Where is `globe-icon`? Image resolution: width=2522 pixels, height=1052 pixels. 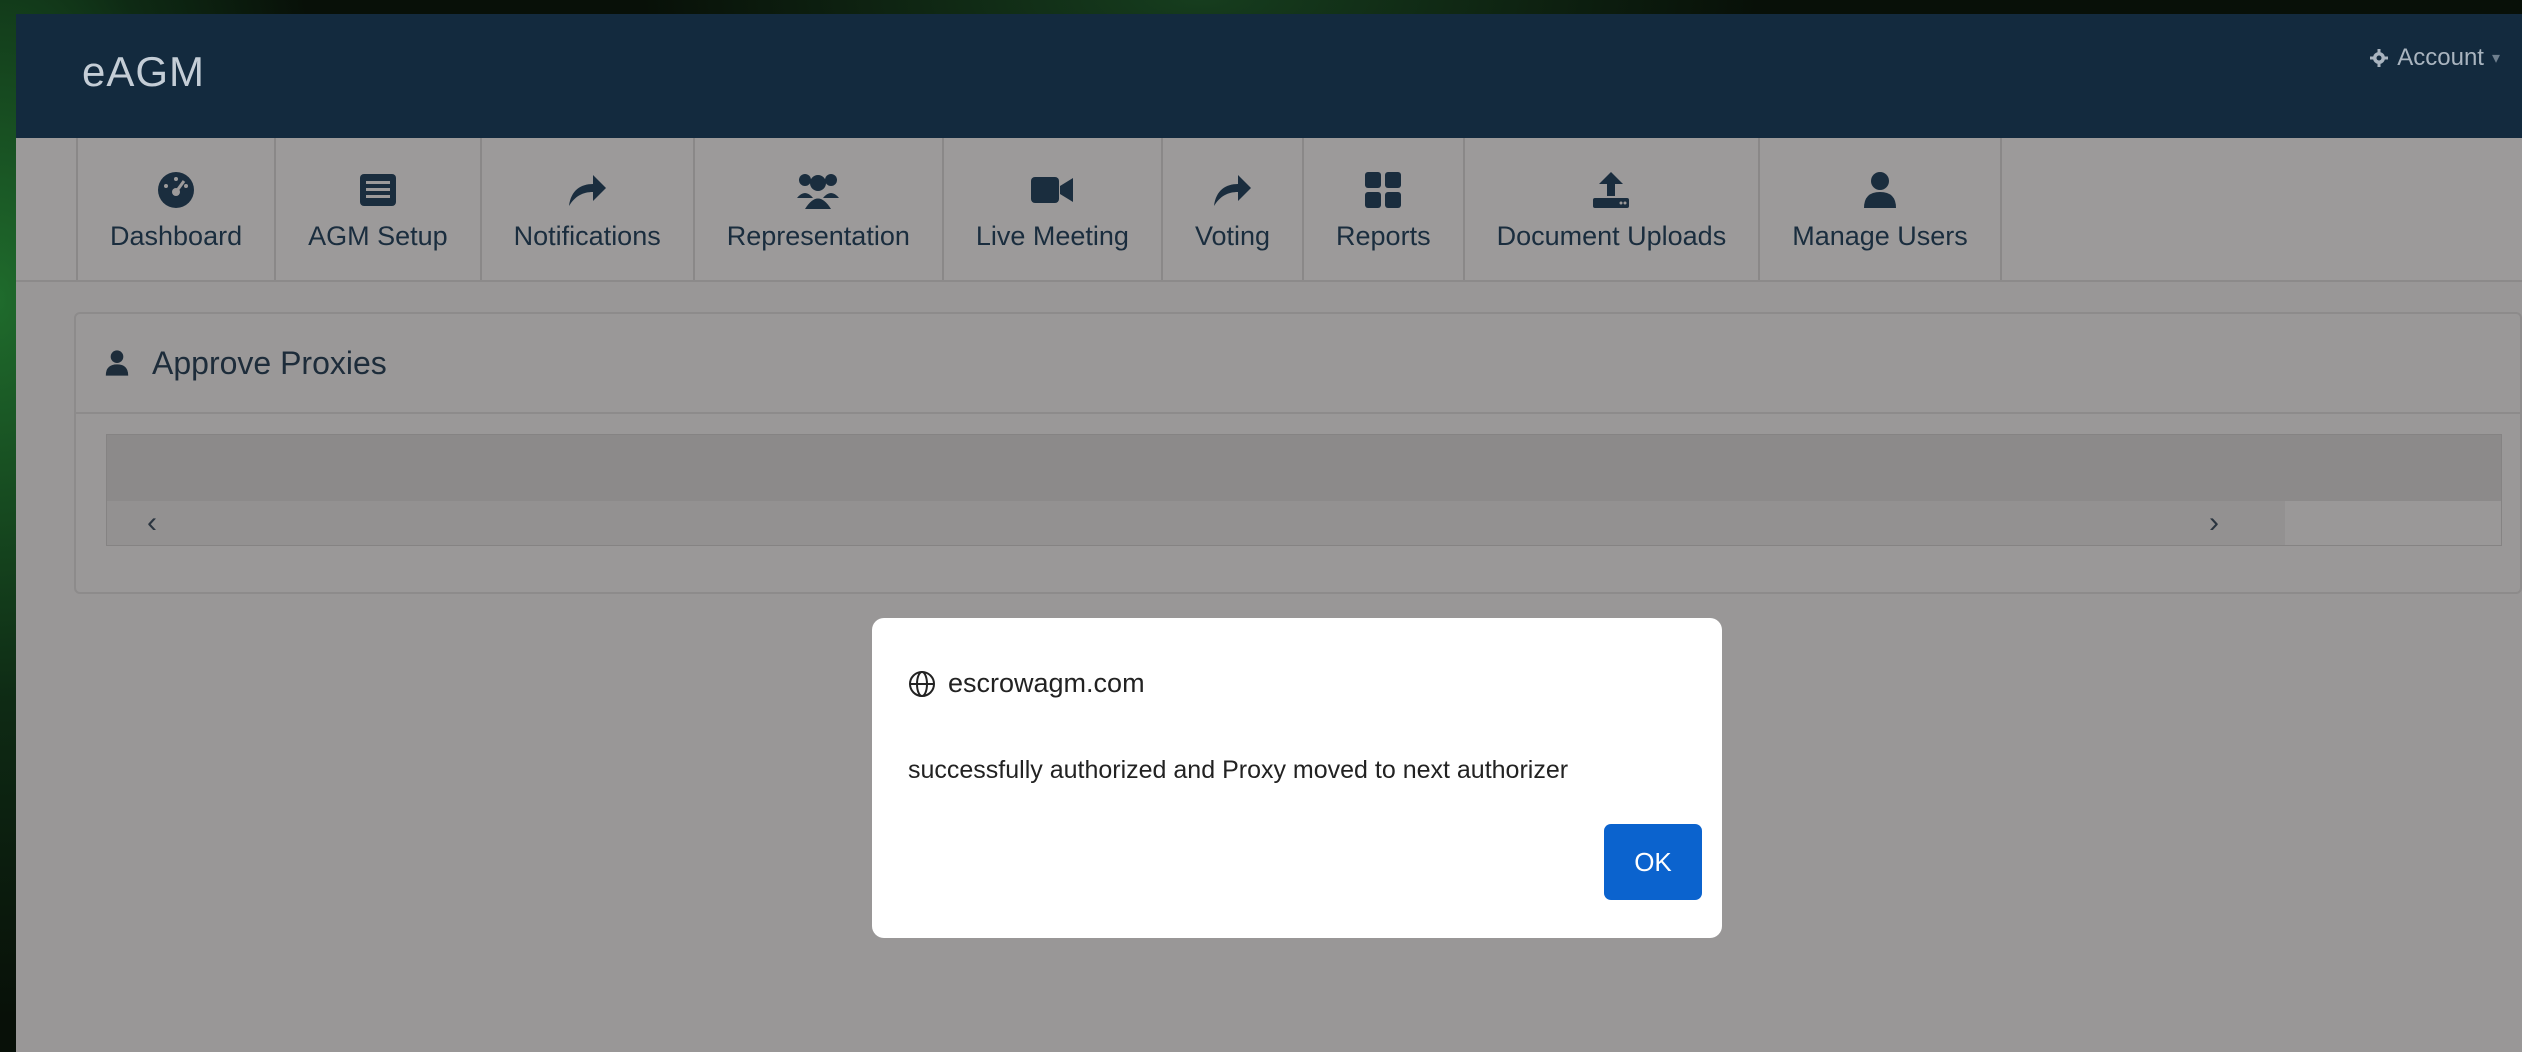
globe-icon is located at coordinates (922, 683).